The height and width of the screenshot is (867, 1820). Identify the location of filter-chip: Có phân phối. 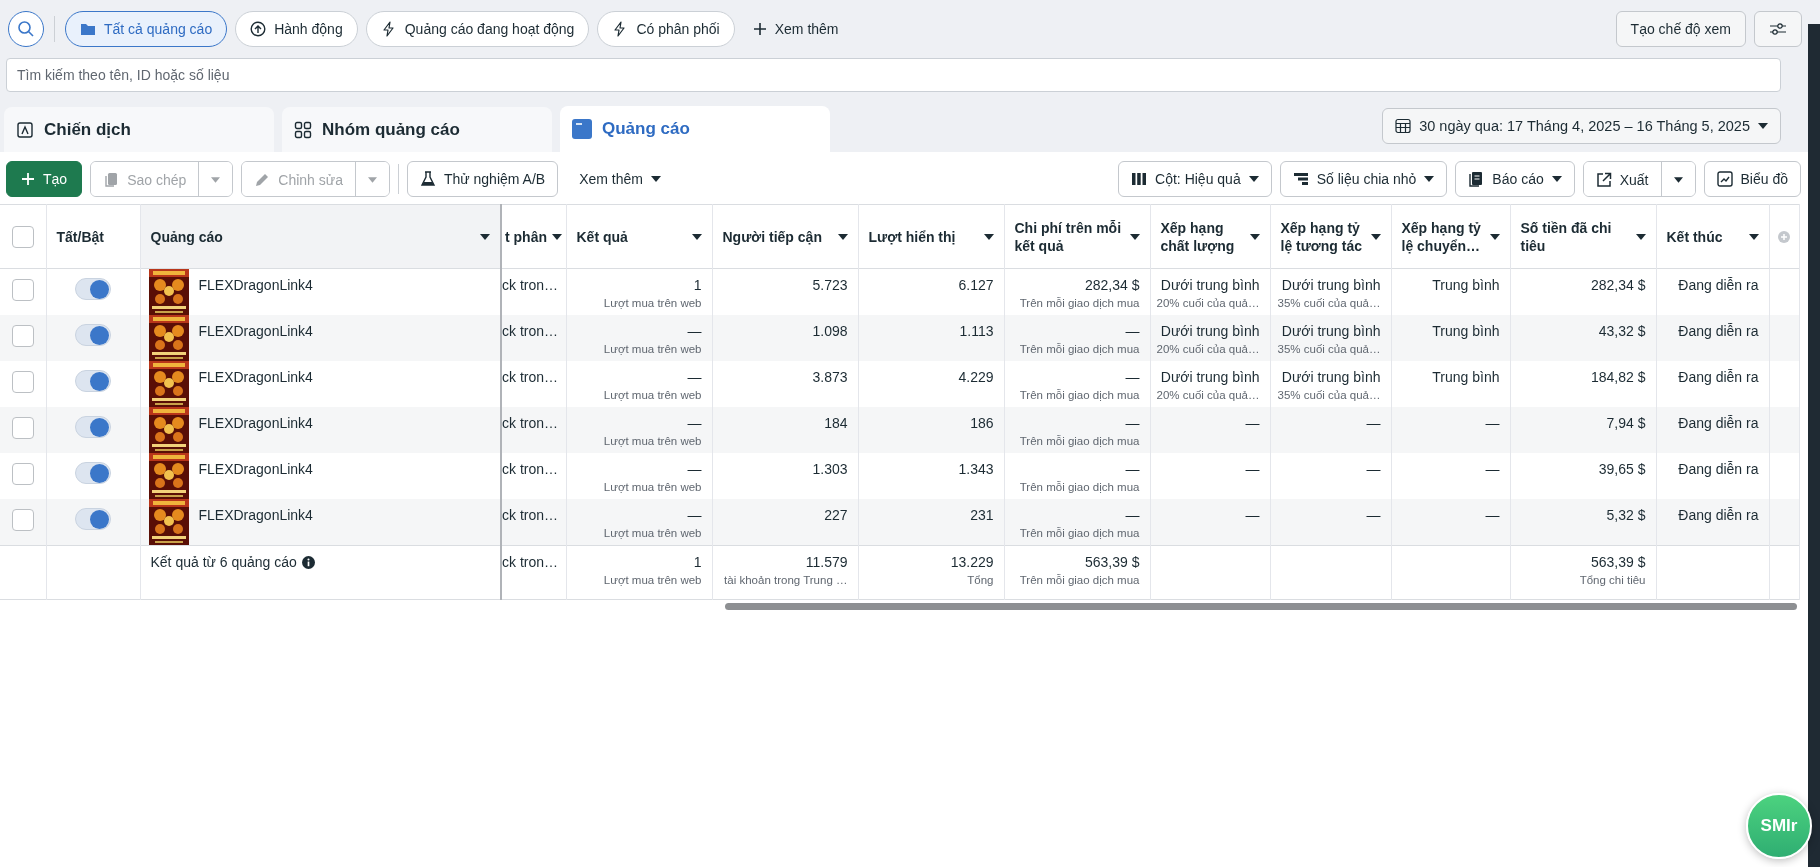
(666, 29).